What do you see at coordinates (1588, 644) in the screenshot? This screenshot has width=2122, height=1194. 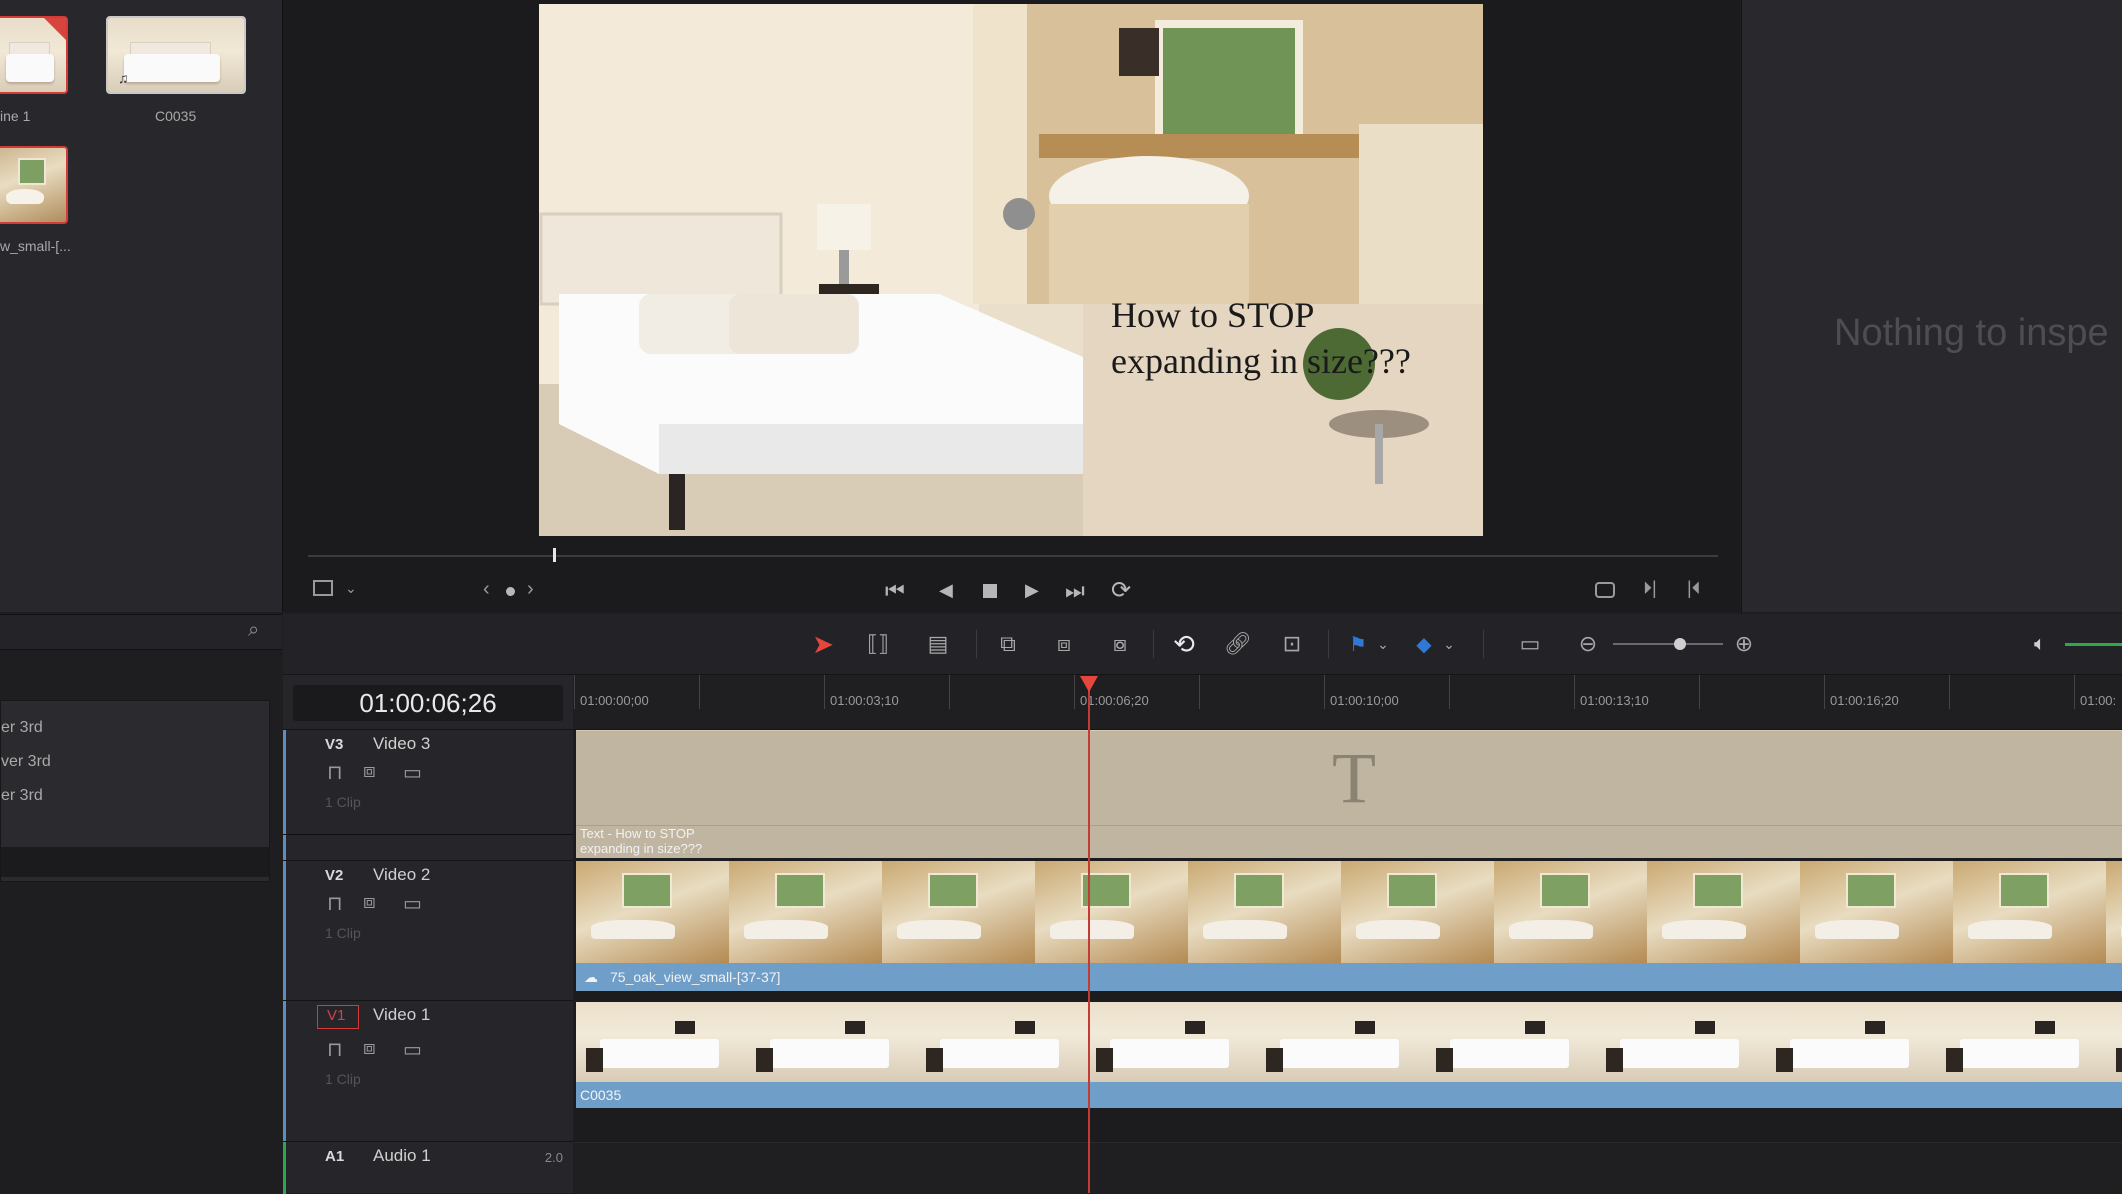 I see `zoom-out-icon: ⊖` at bounding box center [1588, 644].